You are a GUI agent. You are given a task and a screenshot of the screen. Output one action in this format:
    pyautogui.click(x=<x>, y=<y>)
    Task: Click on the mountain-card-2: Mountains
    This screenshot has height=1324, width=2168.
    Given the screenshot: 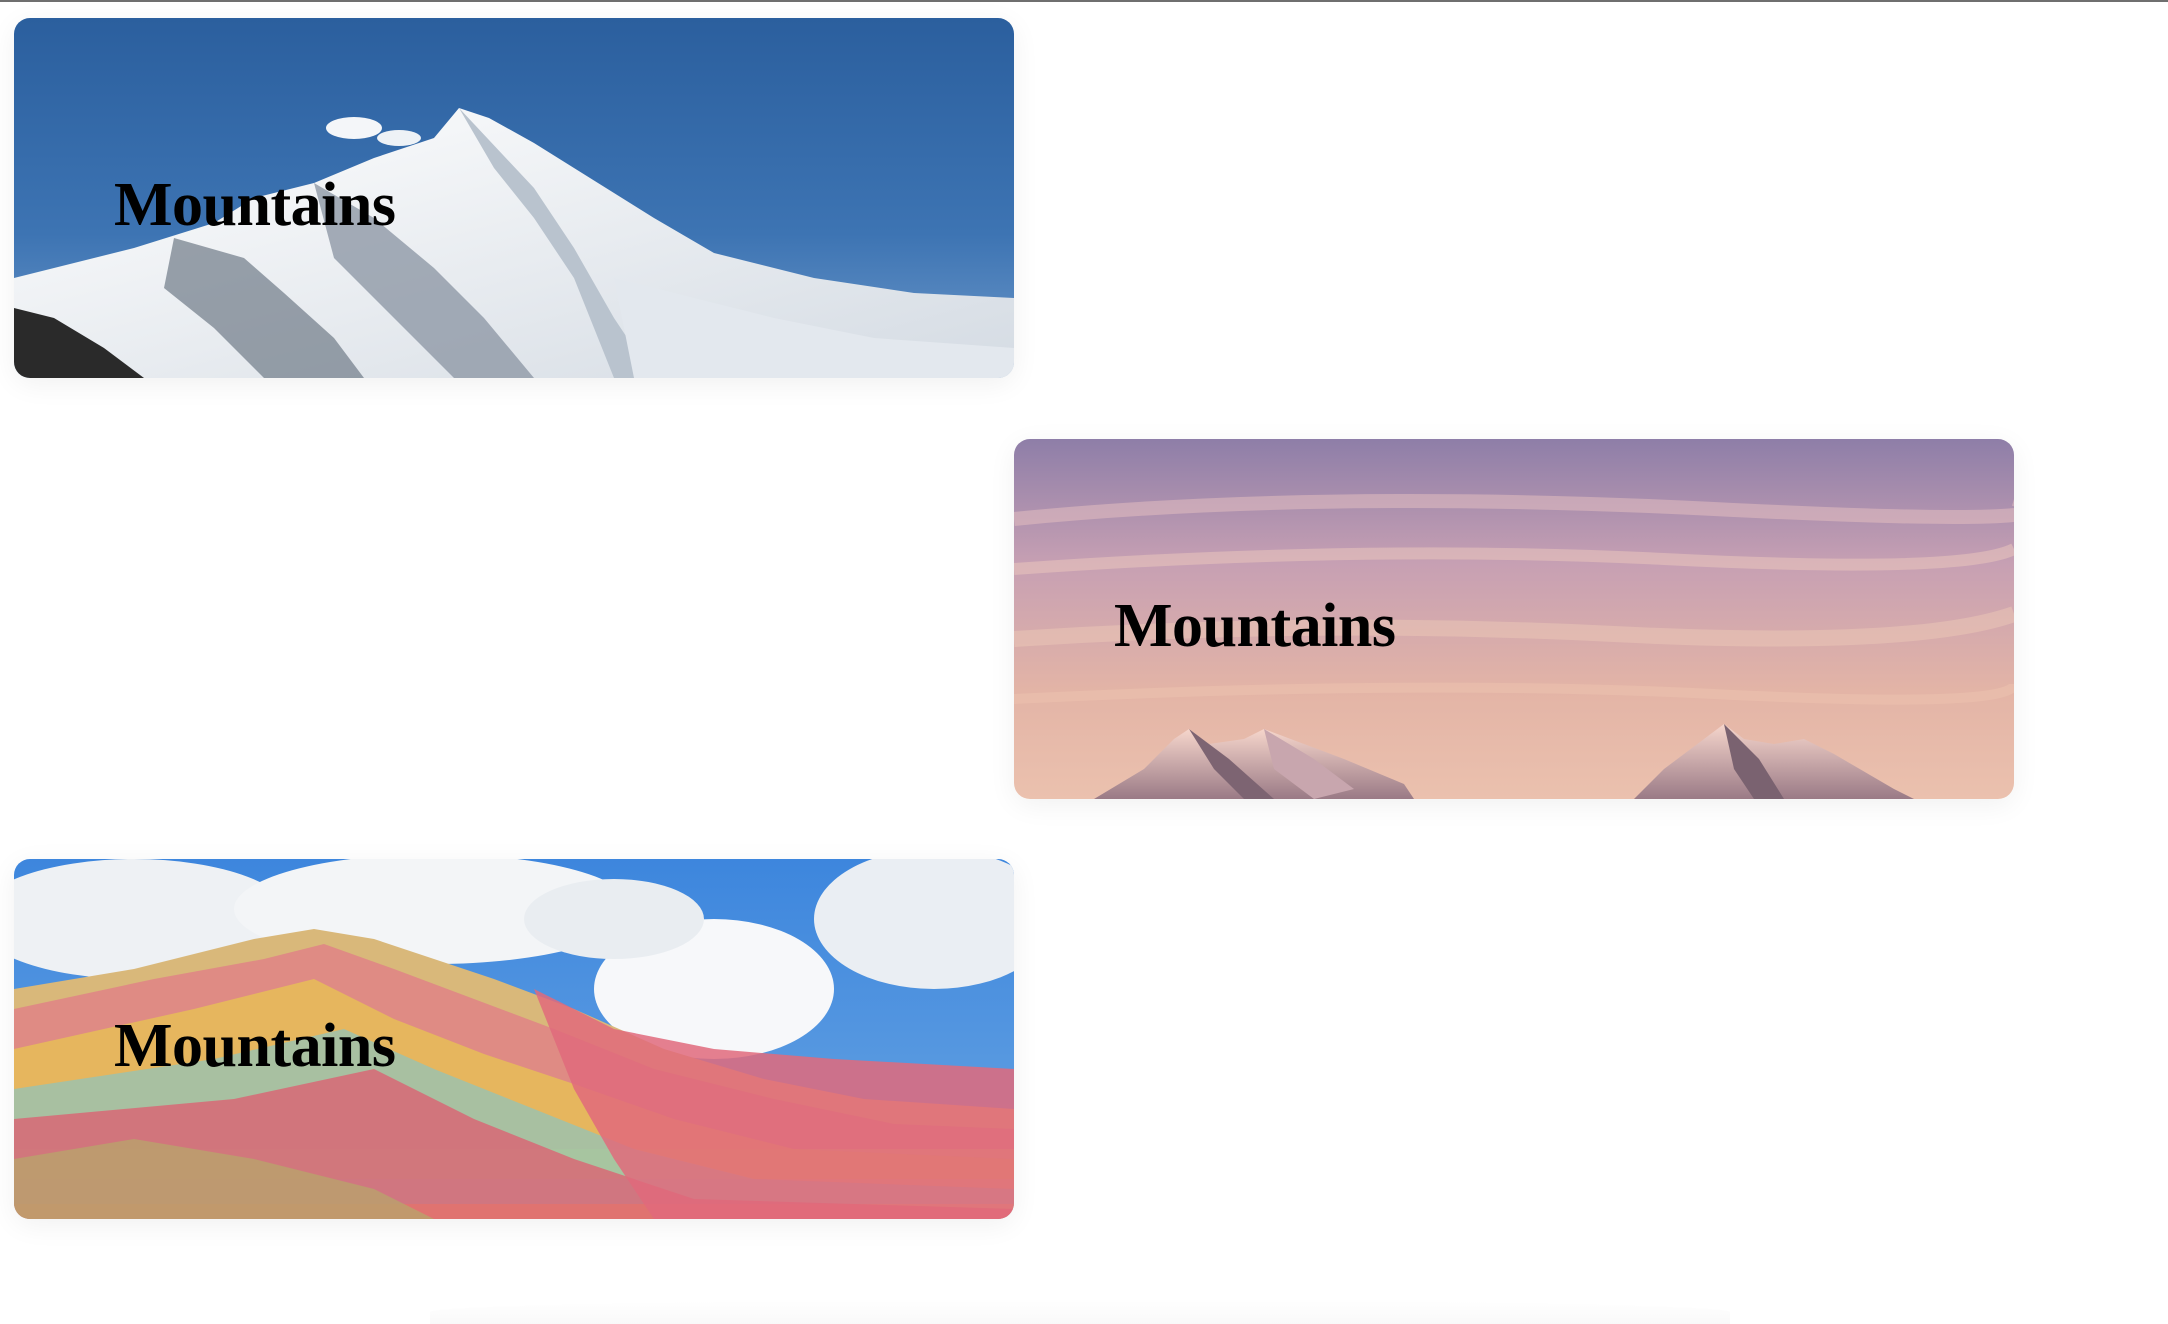 What is the action you would take?
    pyautogui.click(x=1514, y=619)
    